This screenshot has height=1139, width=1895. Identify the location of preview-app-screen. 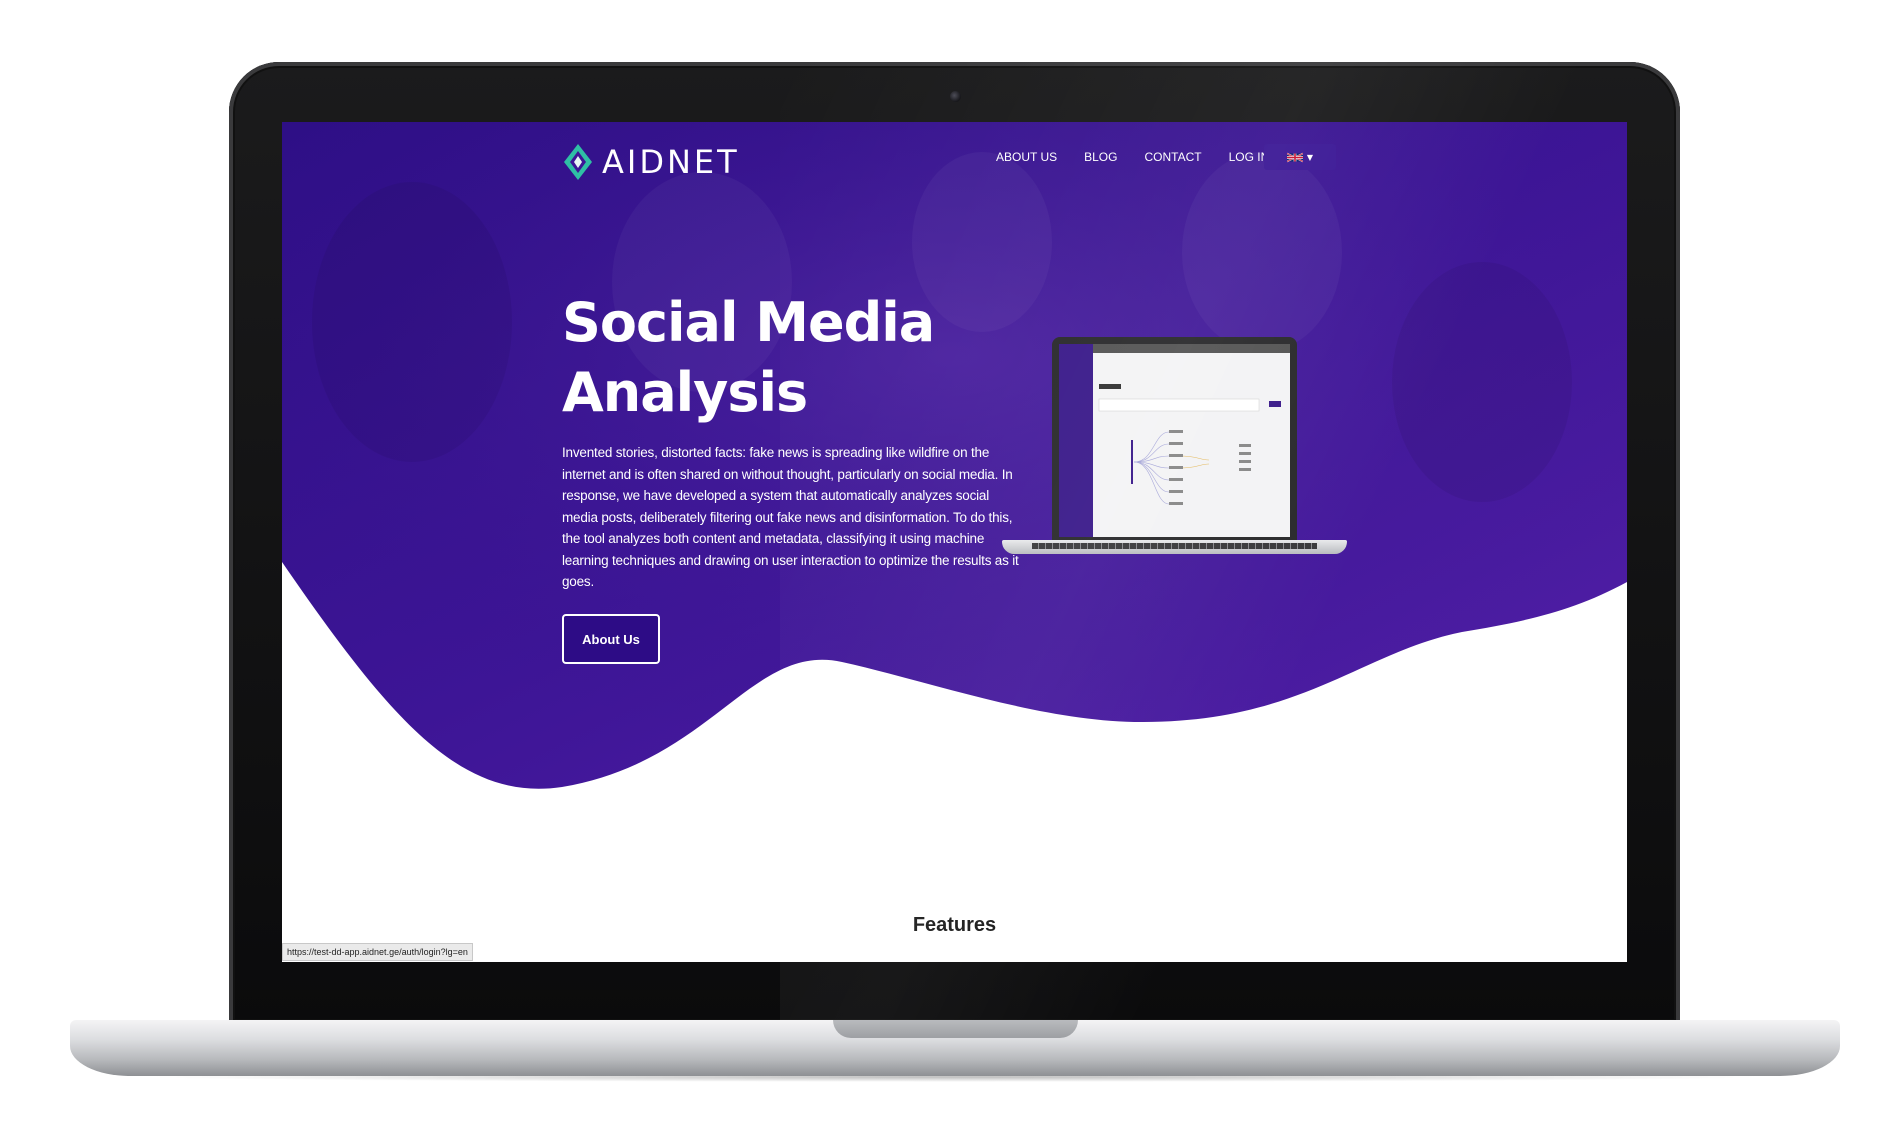
(1174, 440).